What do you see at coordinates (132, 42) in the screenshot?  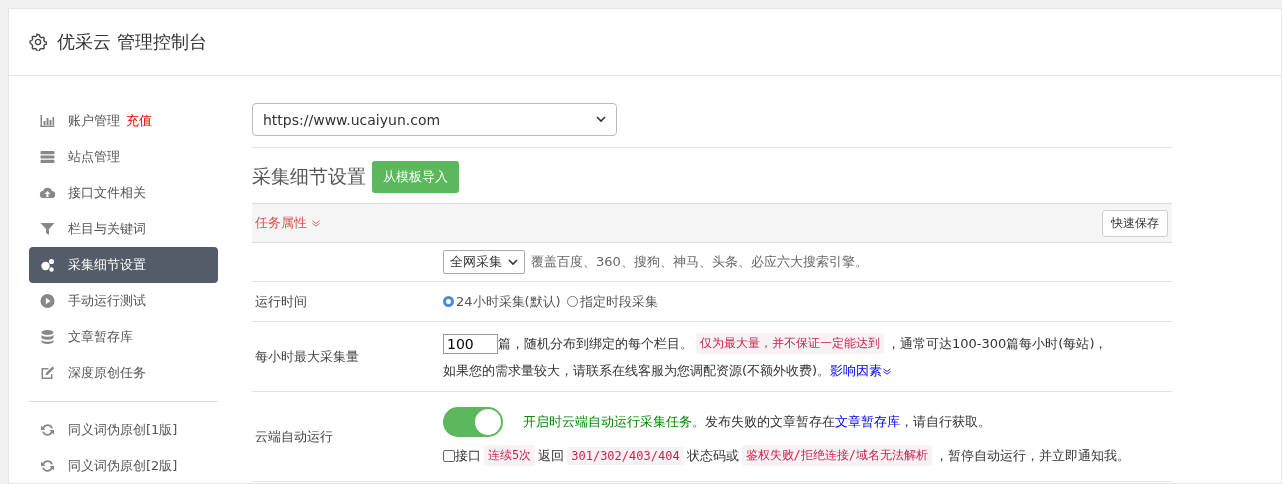 I see `page-title: 优采云 管理控制台` at bounding box center [132, 42].